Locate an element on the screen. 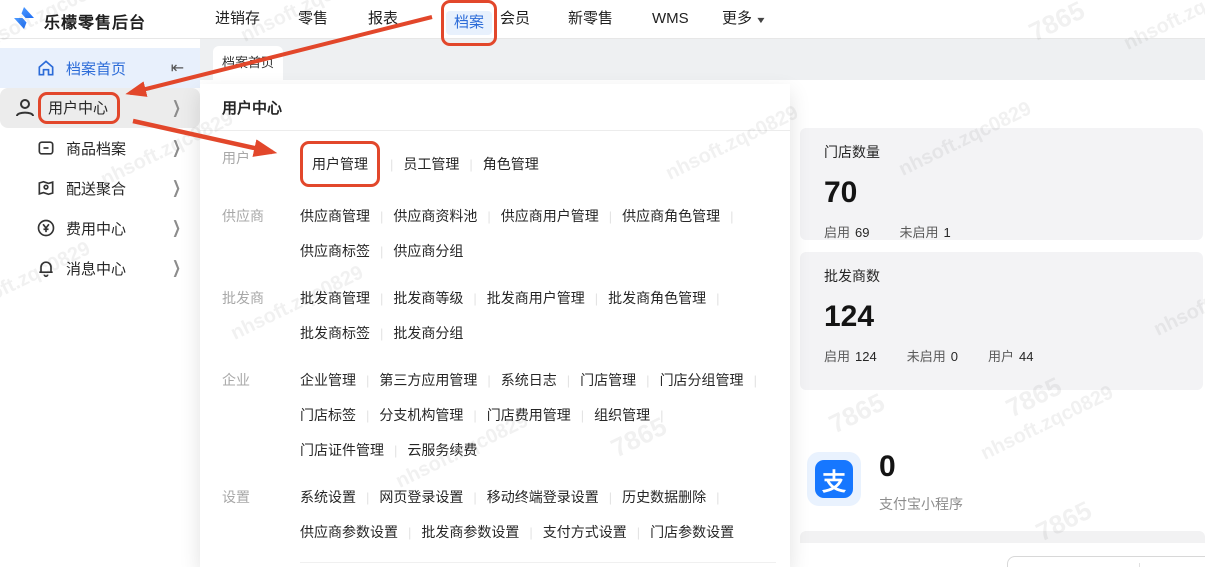  menu-item-批发商分组: 批发商分组 is located at coordinates (428, 333).